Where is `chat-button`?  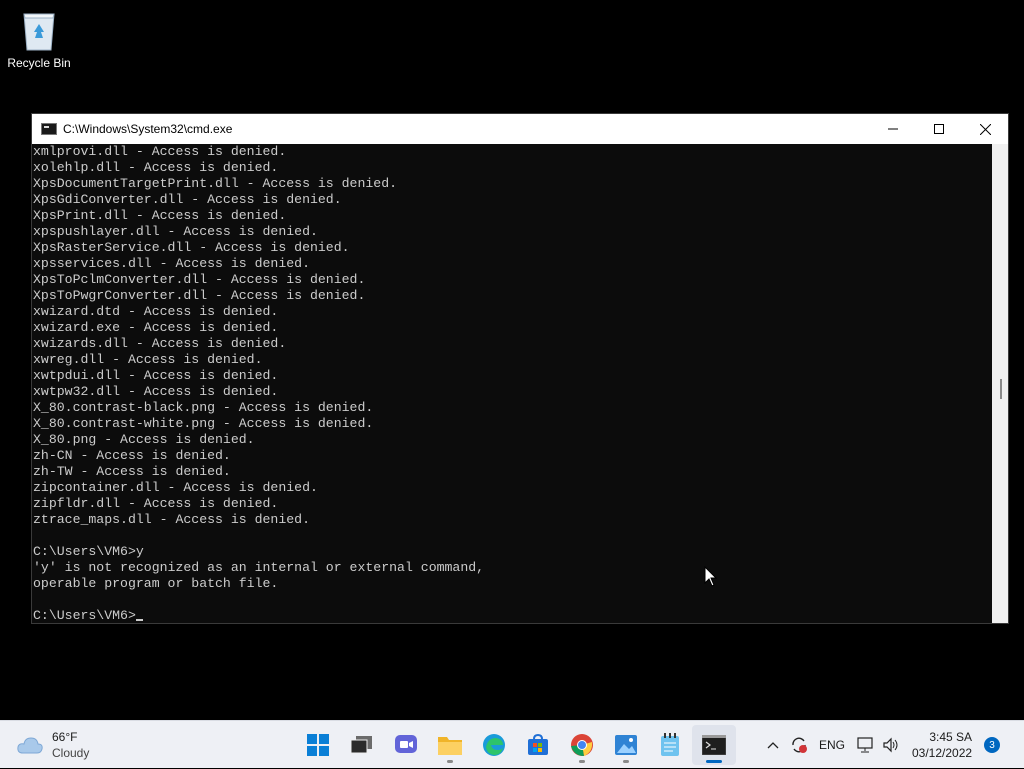
chat-button is located at coordinates (406, 745).